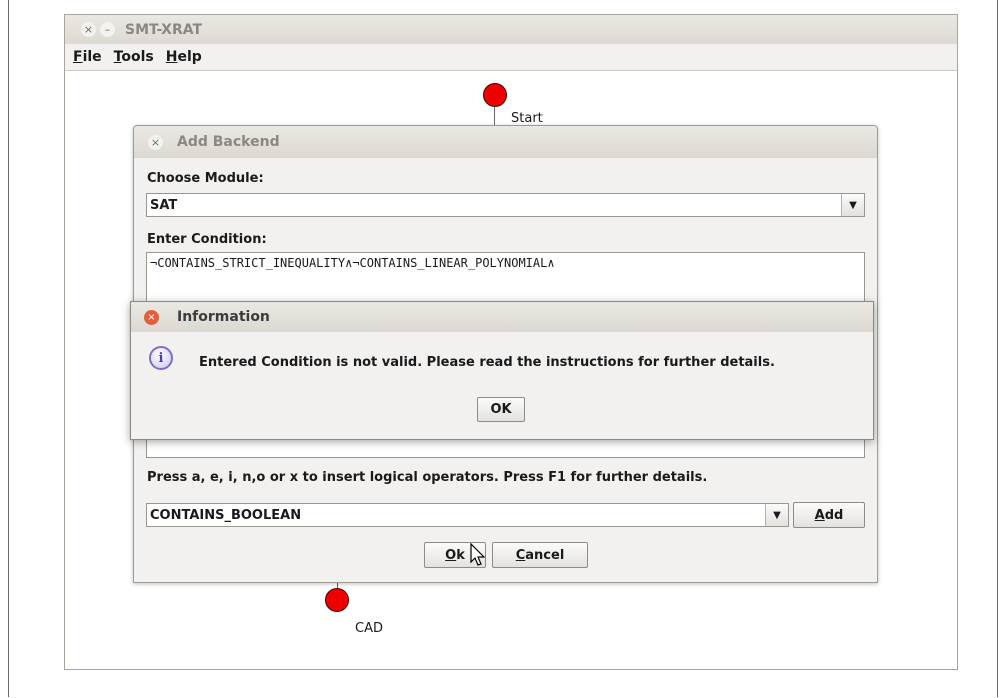 The width and height of the screenshot is (1007, 698). What do you see at coordinates (511, 57) in the screenshot?
I see `menubar: File Tools Help` at bounding box center [511, 57].